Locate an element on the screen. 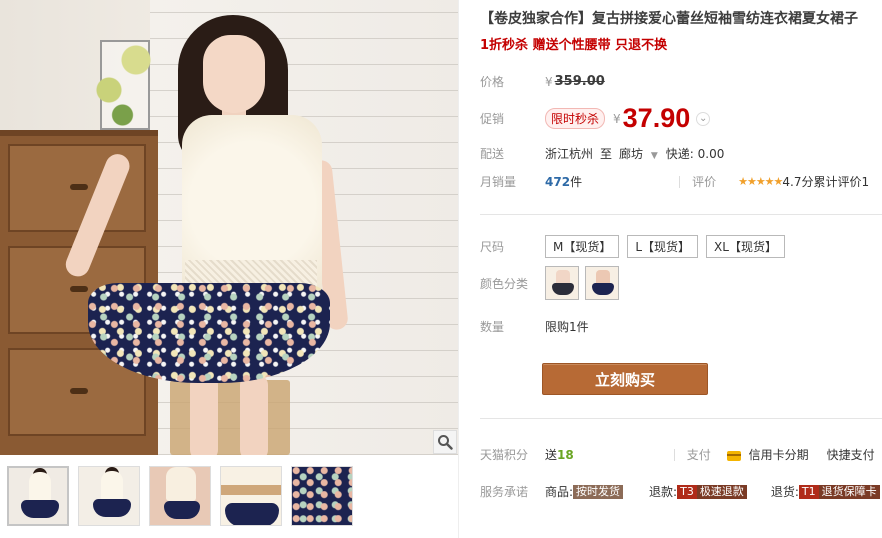  chevron-down-icon: ⌄ is located at coordinates (703, 118).